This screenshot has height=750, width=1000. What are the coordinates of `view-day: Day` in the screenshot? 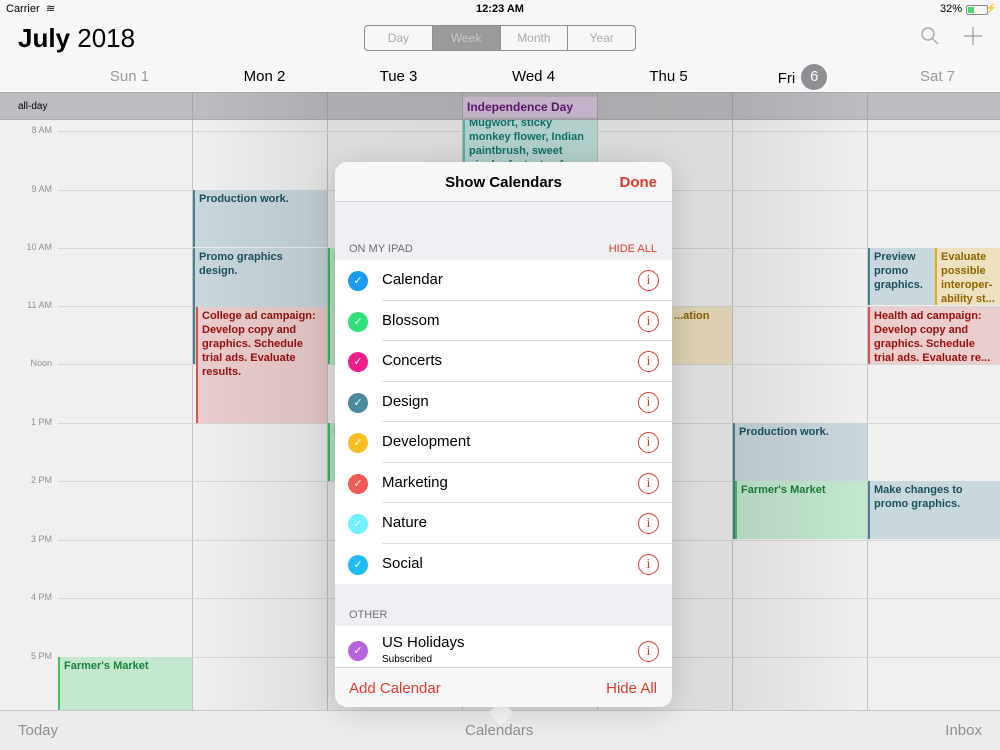 It's located at (398, 38).